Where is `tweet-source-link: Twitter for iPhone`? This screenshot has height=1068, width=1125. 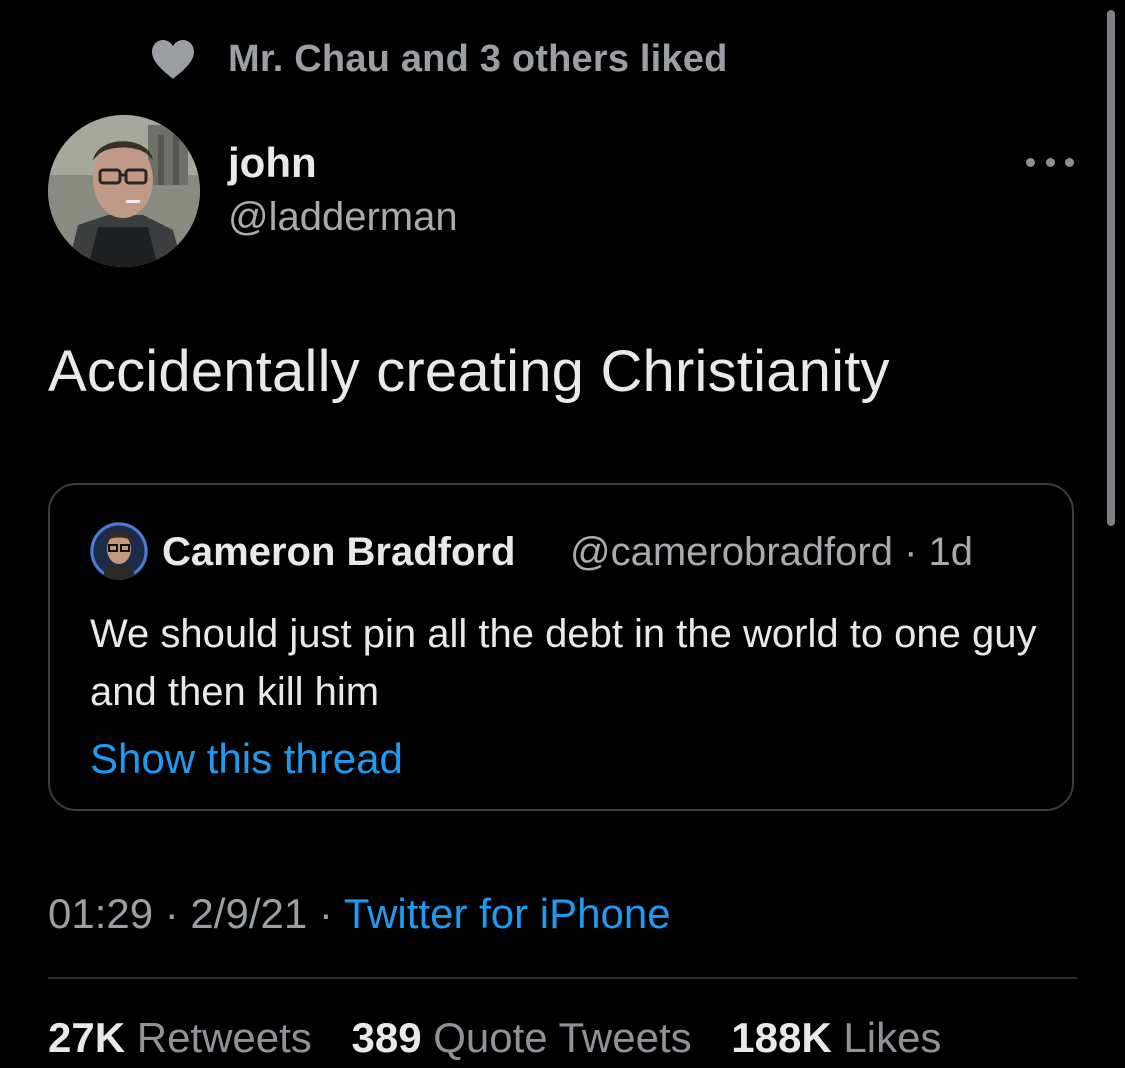 tweet-source-link: Twitter for iPhone is located at coordinates (507, 913).